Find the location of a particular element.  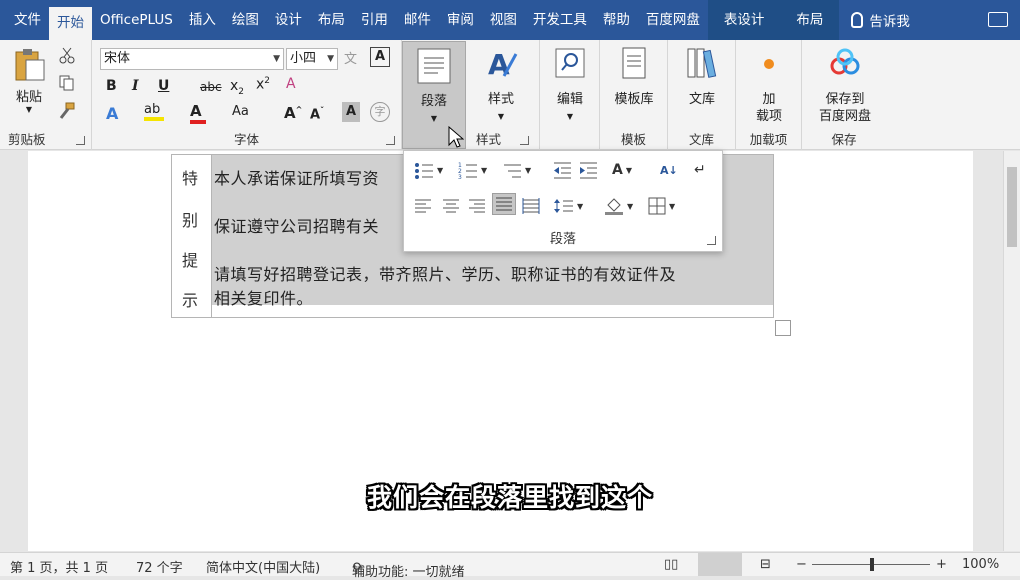

justify-button is located at coordinates (504, 204).